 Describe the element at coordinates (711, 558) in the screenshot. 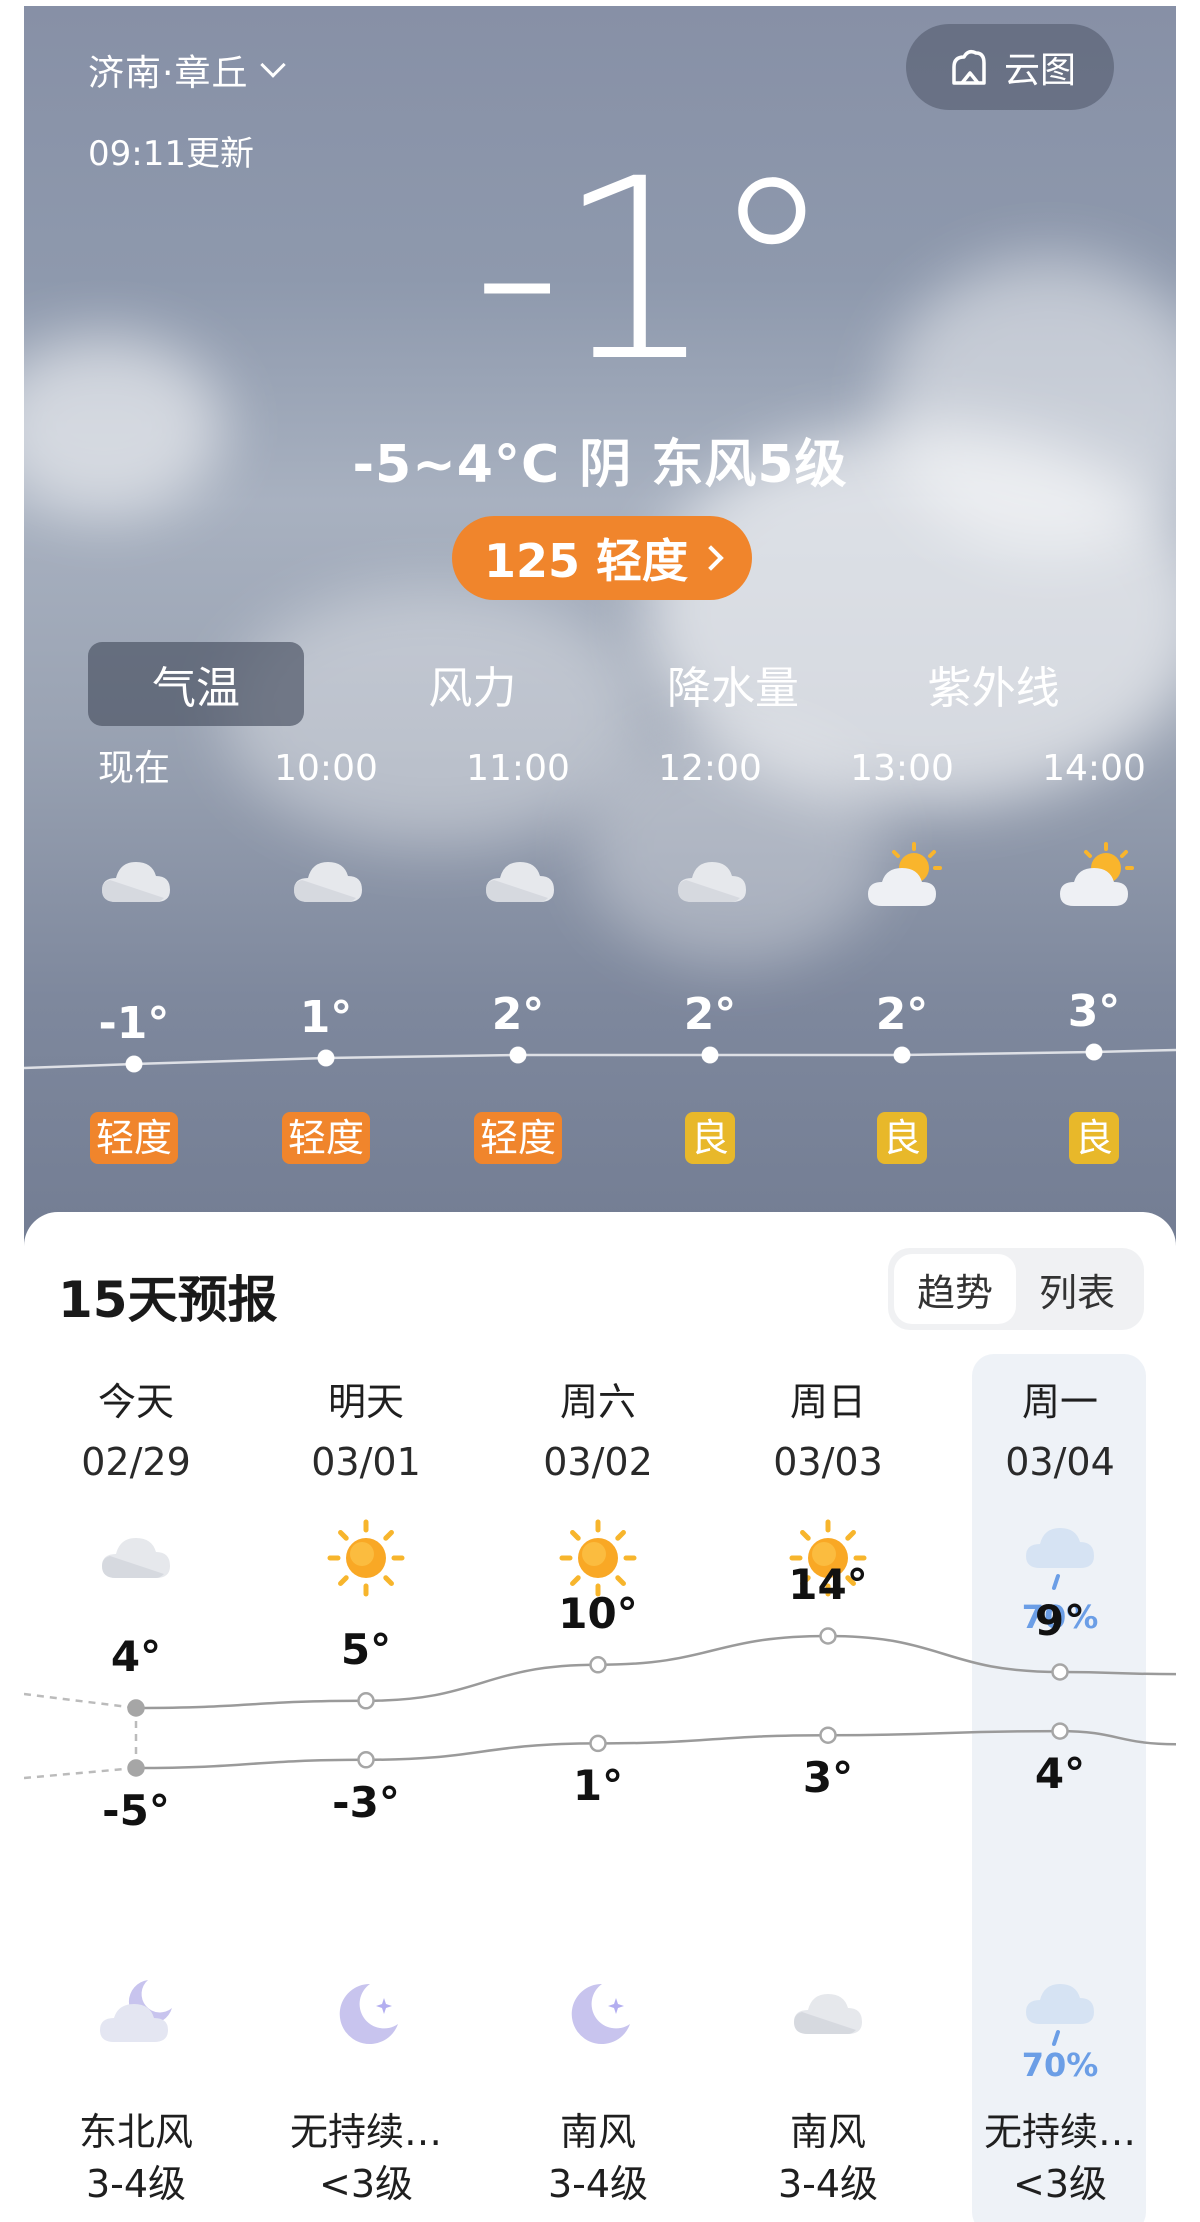

I see `chevron-right-icon` at that location.